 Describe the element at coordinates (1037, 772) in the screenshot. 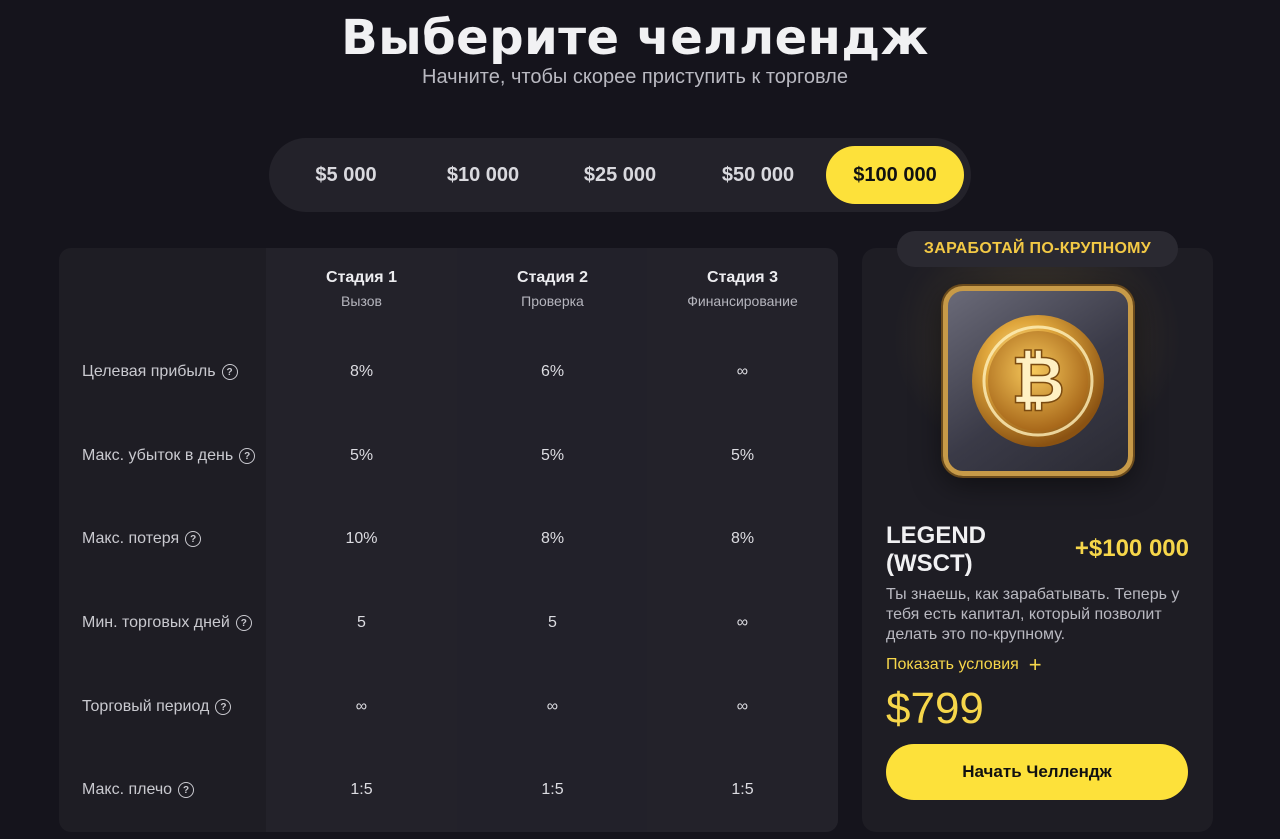

I see `start-challenge-button: Начать Челлендж` at that location.